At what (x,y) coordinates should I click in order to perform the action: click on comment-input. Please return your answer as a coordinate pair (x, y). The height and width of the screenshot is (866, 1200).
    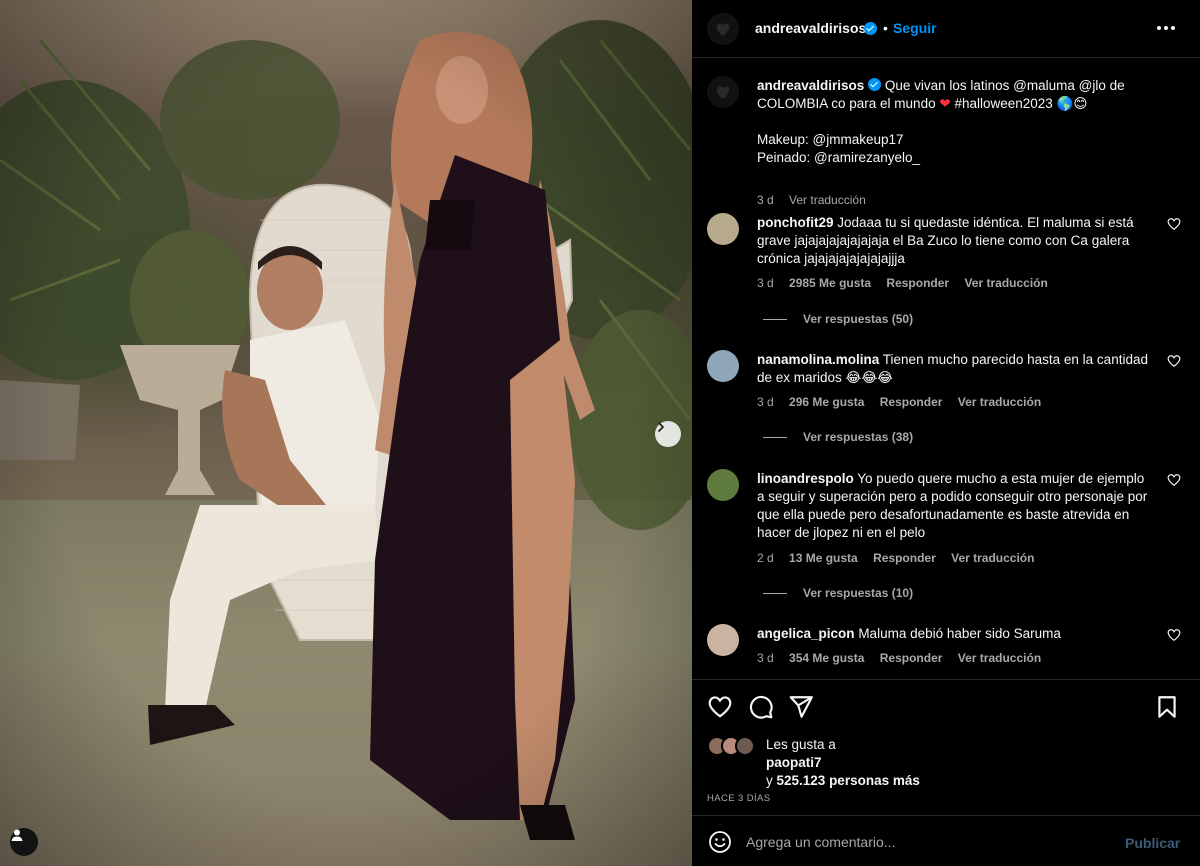
    Looking at the image, I should click on (926, 842).